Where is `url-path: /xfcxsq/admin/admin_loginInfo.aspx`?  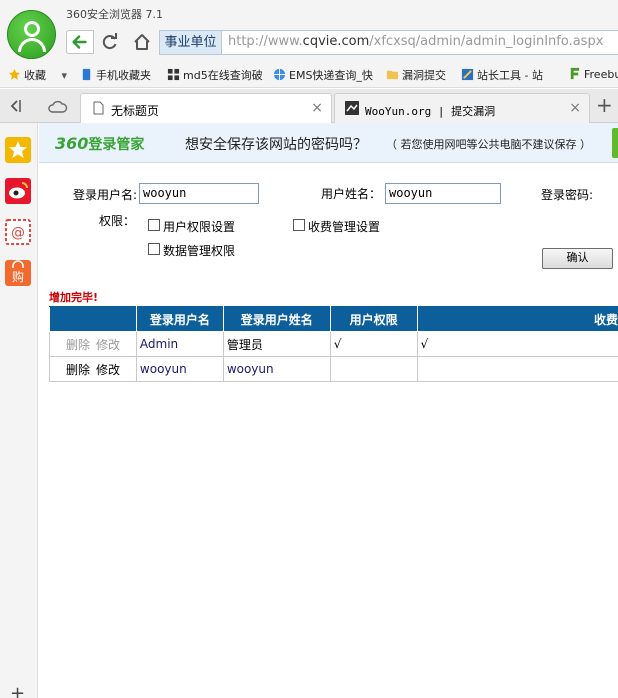
url-path: /xfcxsq/admin/admin_loginInfo.aspx is located at coordinates (486, 41).